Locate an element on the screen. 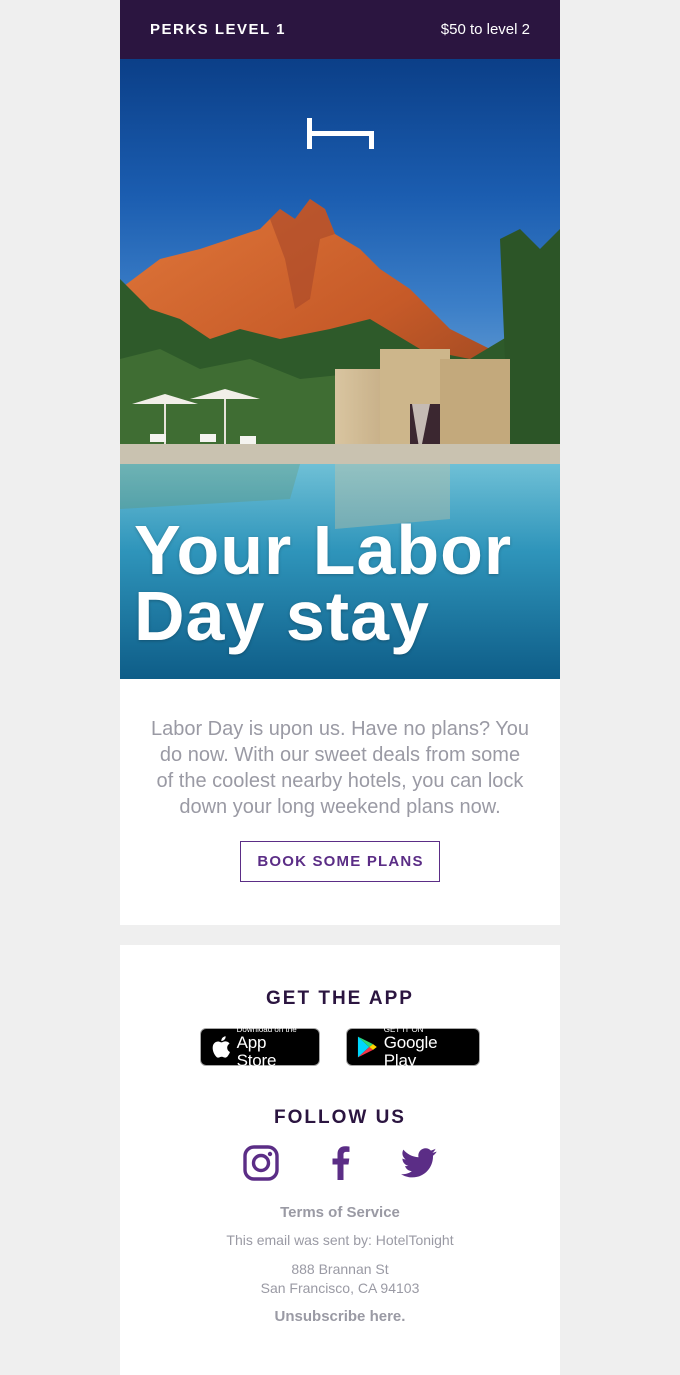 This screenshot has height=1375, width=680. social-links is located at coordinates (340, 1165).